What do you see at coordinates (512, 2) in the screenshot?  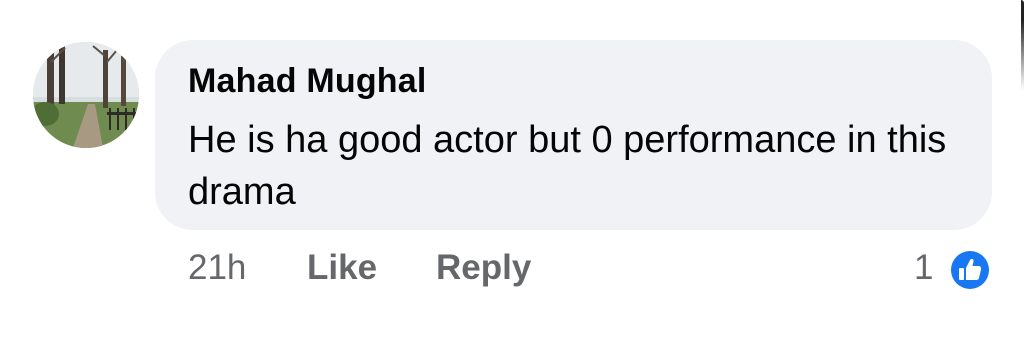 I see `top-divider` at bounding box center [512, 2].